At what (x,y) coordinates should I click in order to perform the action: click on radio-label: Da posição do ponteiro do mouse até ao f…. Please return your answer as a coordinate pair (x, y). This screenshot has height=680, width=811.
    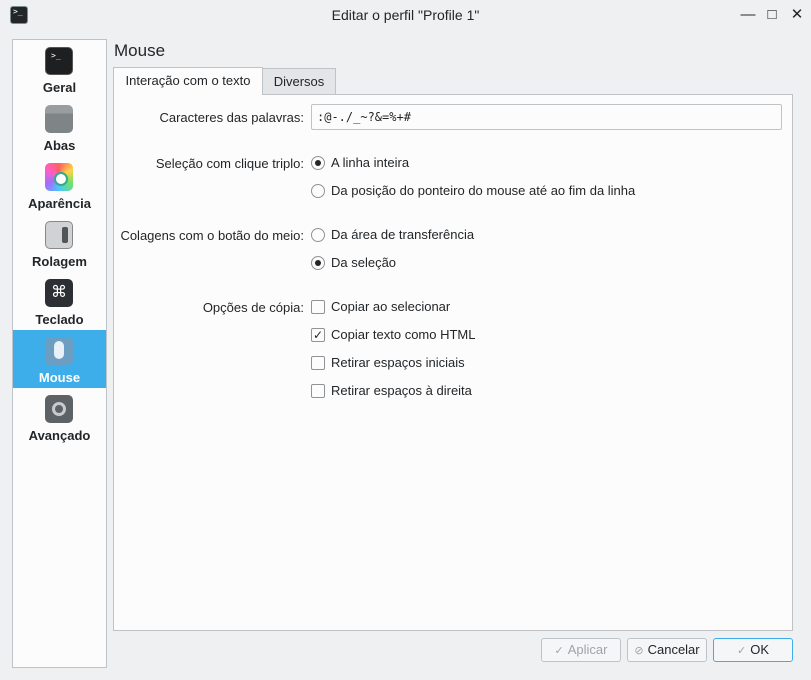
    Looking at the image, I should click on (483, 190).